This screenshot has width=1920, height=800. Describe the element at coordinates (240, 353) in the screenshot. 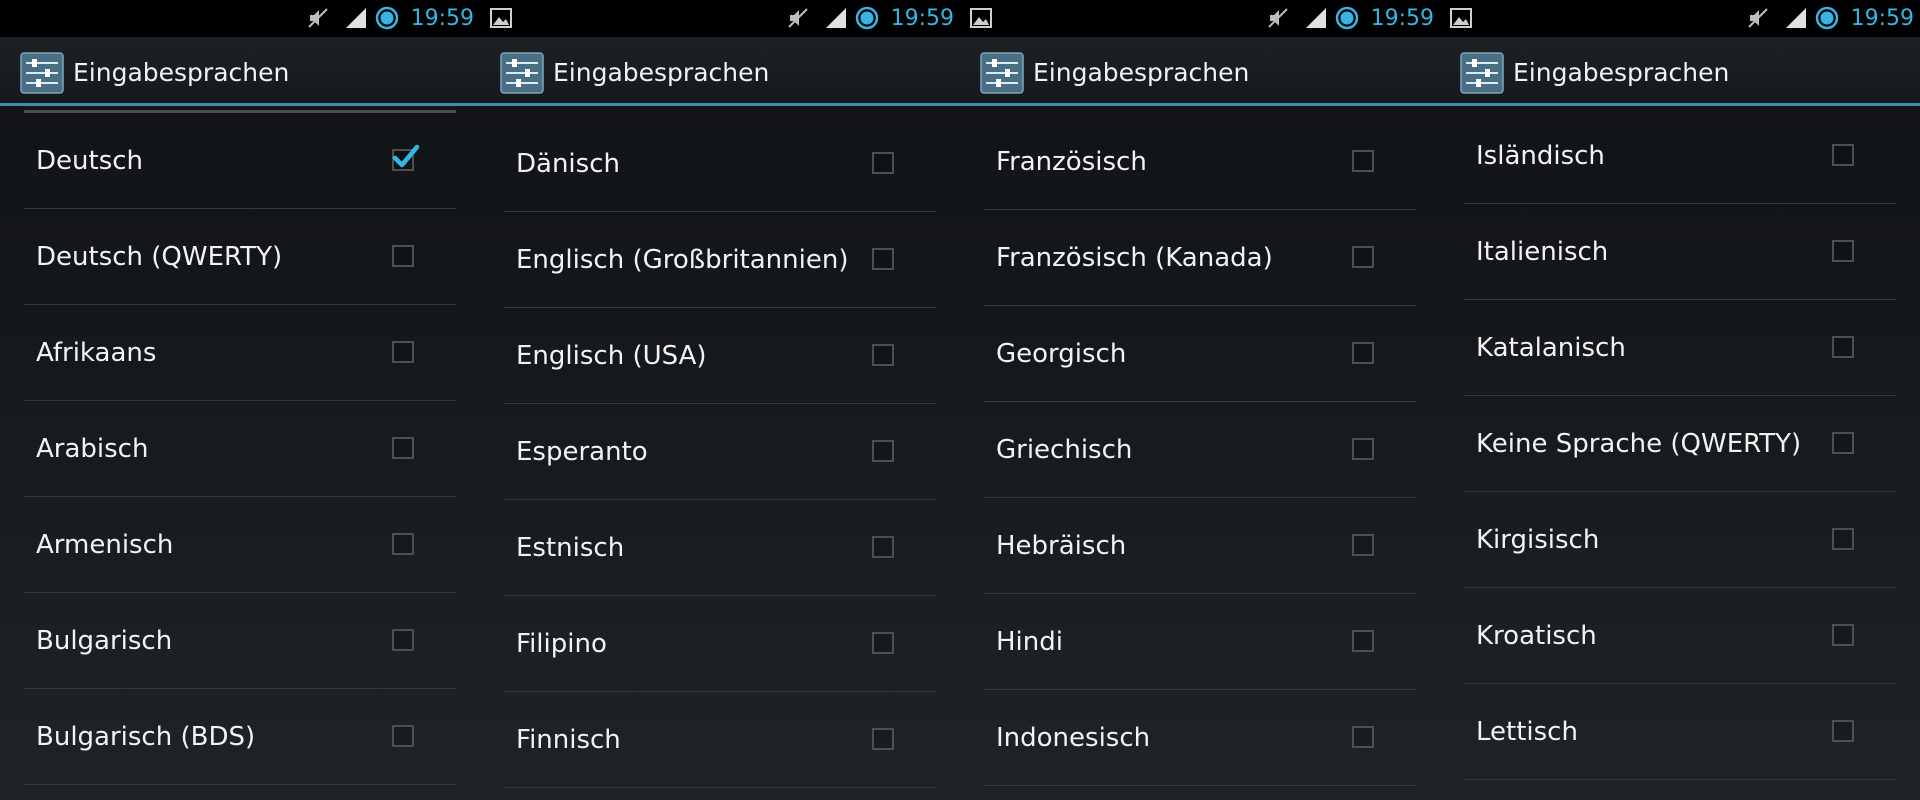

I see `language-item: Afrikaans` at that location.